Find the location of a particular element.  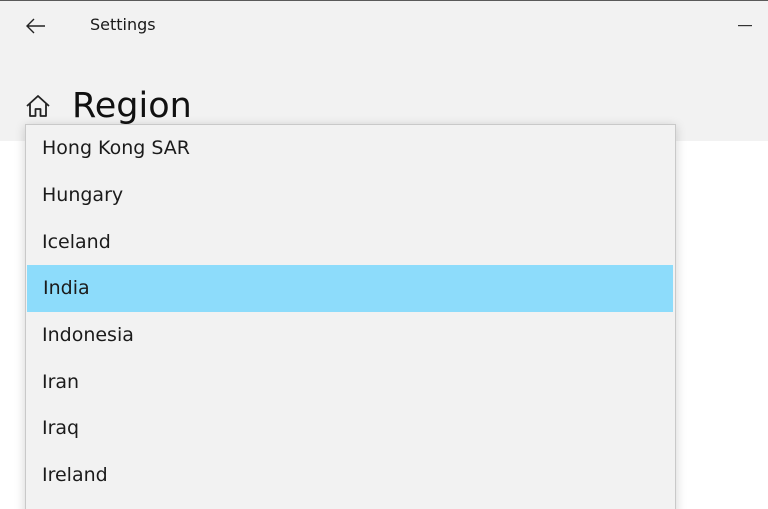

list-item-hungary: Hungary is located at coordinates (350, 195).